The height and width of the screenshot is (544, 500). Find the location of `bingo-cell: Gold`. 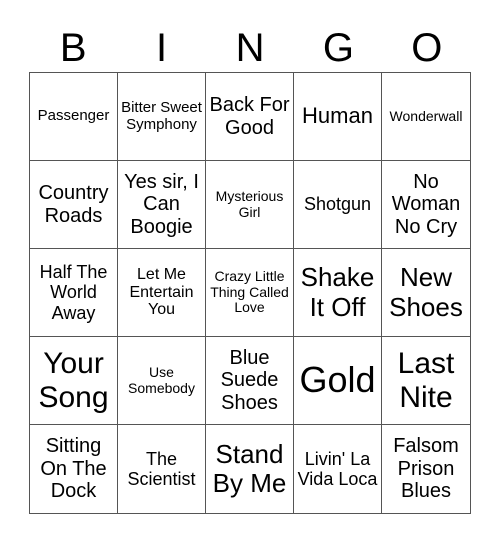

bingo-cell: Gold is located at coordinates (338, 381).